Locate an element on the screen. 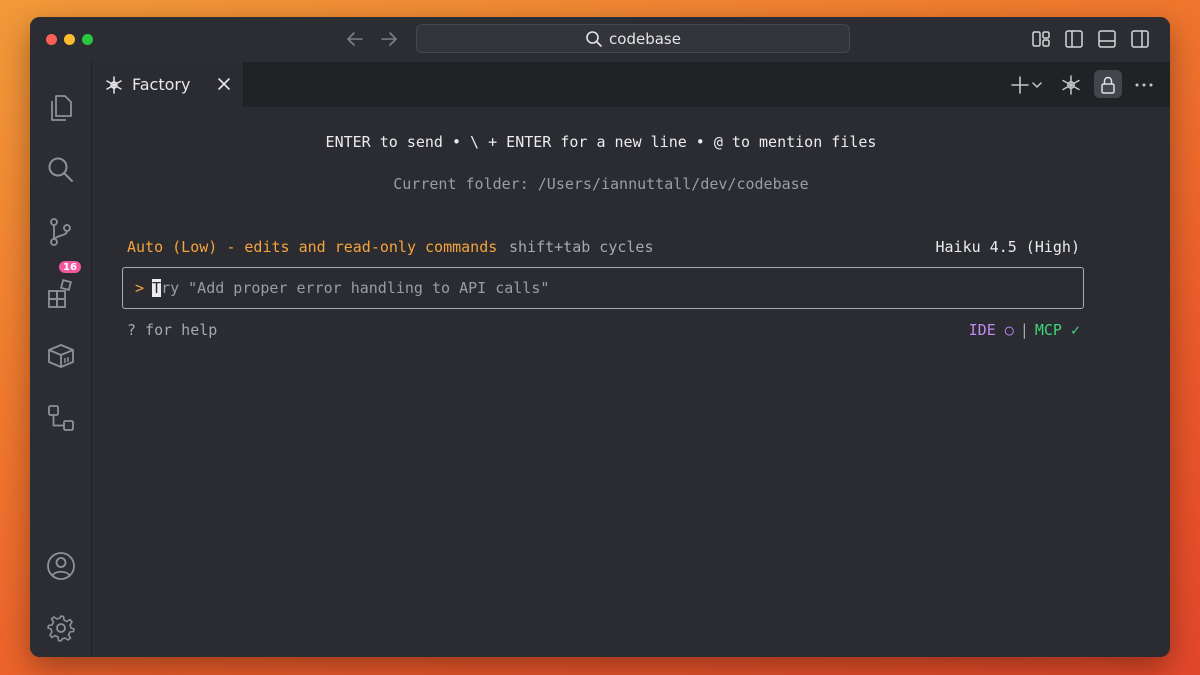 The image size is (1200, 675). prompt-chevron: > is located at coordinates (140, 288).